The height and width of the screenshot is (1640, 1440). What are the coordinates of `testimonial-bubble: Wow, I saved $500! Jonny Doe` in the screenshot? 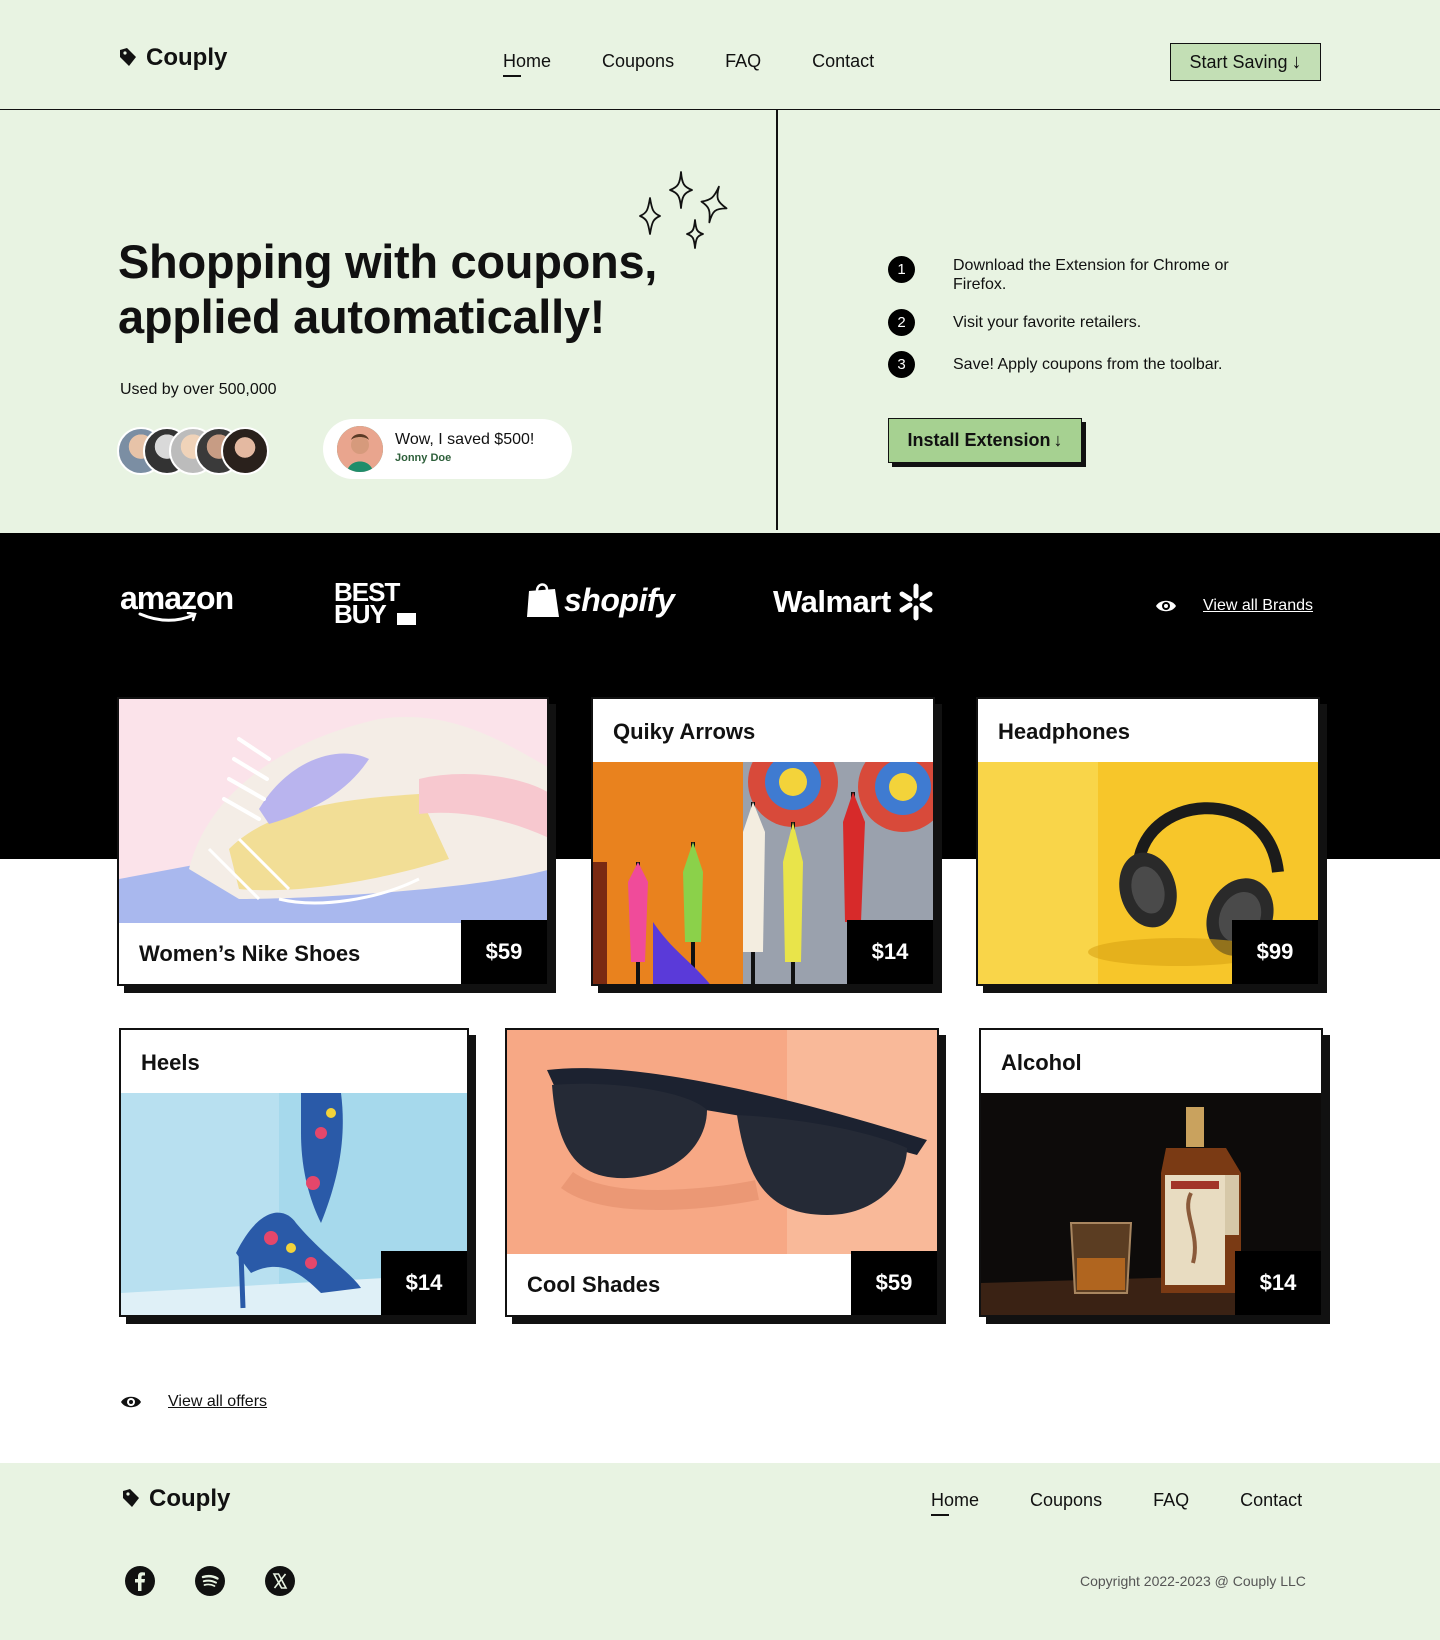 It's located at (447, 449).